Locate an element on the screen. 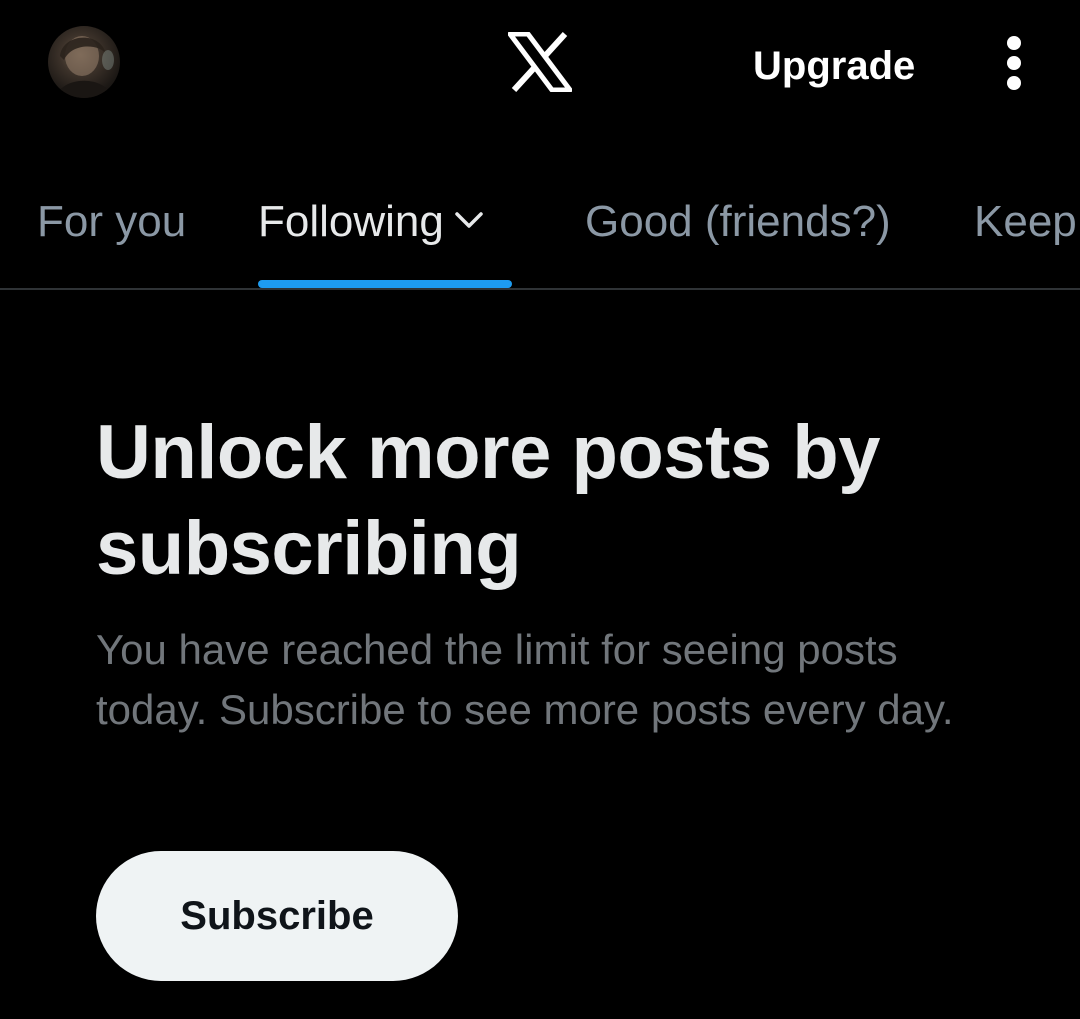 Image resolution: width=1080 pixels, height=1019 pixels. tab-keep: Keep is located at coordinates (1025, 222).